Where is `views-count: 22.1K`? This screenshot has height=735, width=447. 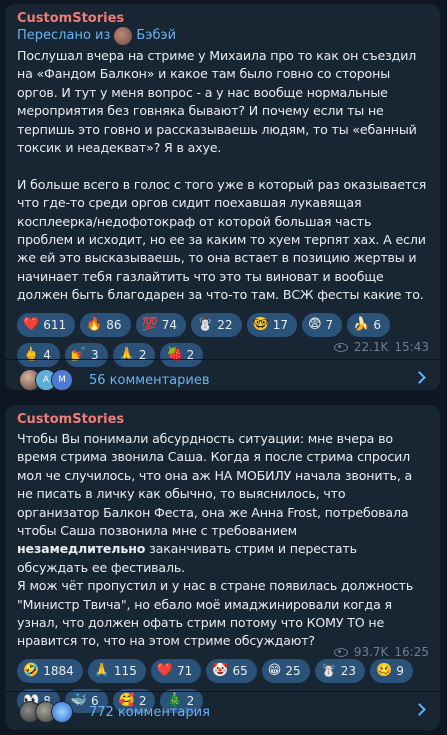
views-count: 22.1K is located at coordinates (371, 347).